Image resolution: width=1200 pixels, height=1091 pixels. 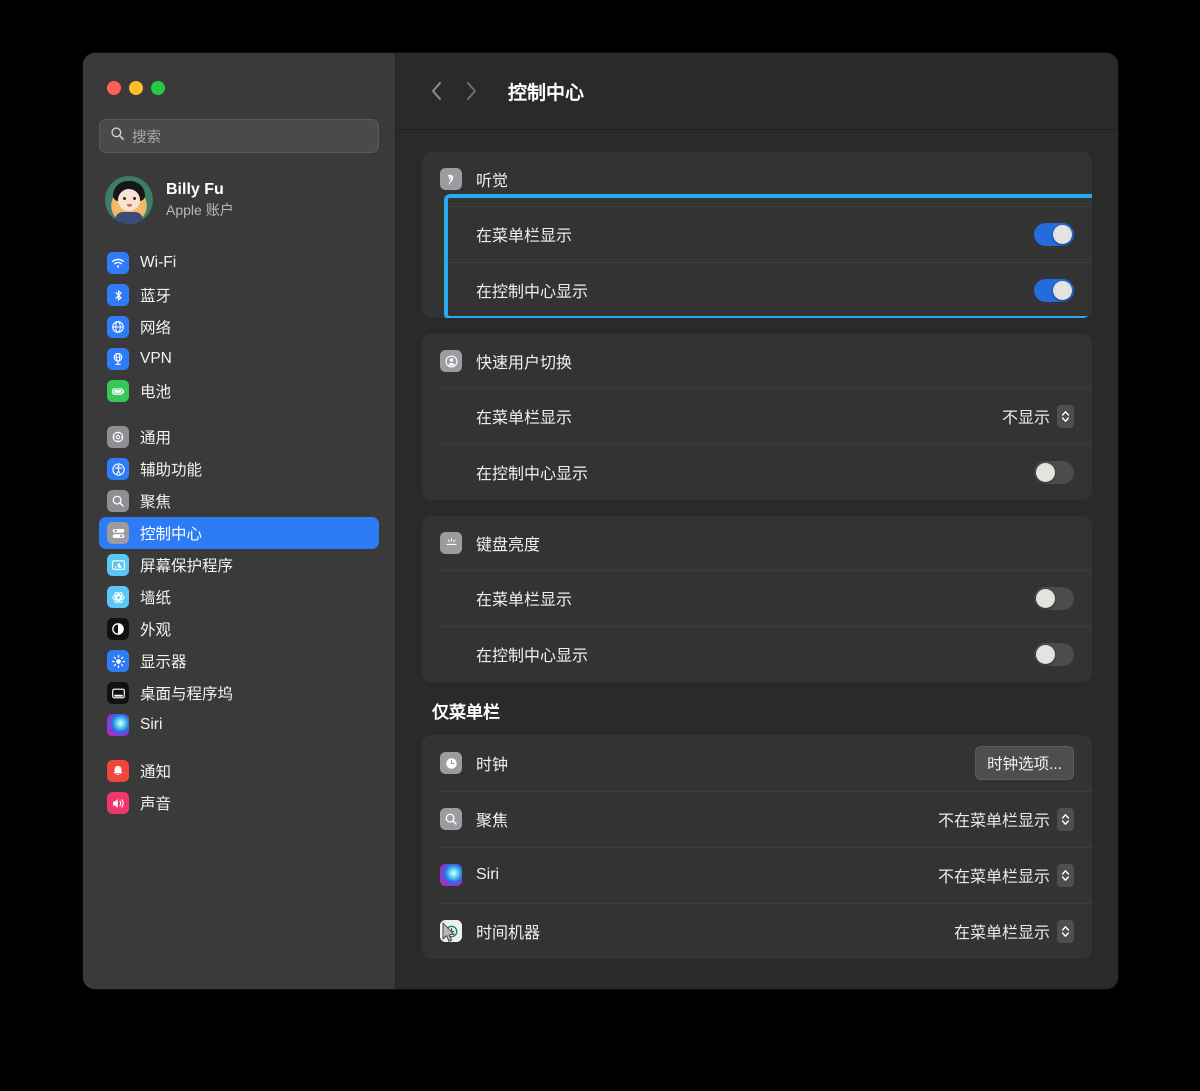 What do you see at coordinates (129, 200) in the screenshot?
I see `avatar` at bounding box center [129, 200].